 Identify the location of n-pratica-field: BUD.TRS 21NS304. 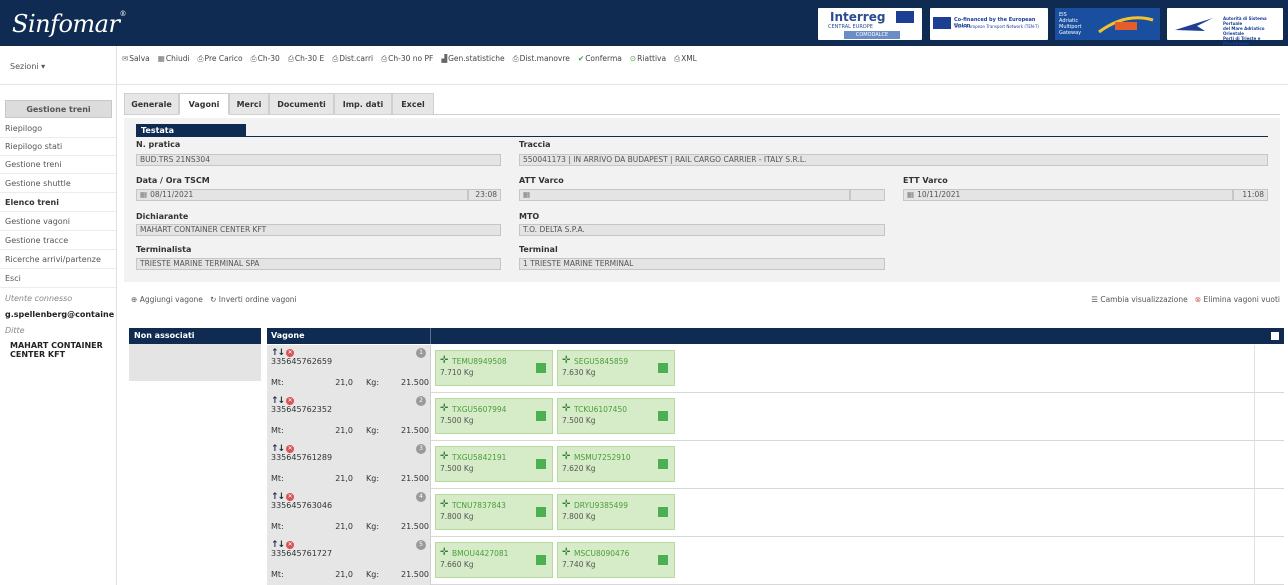
(318, 160).